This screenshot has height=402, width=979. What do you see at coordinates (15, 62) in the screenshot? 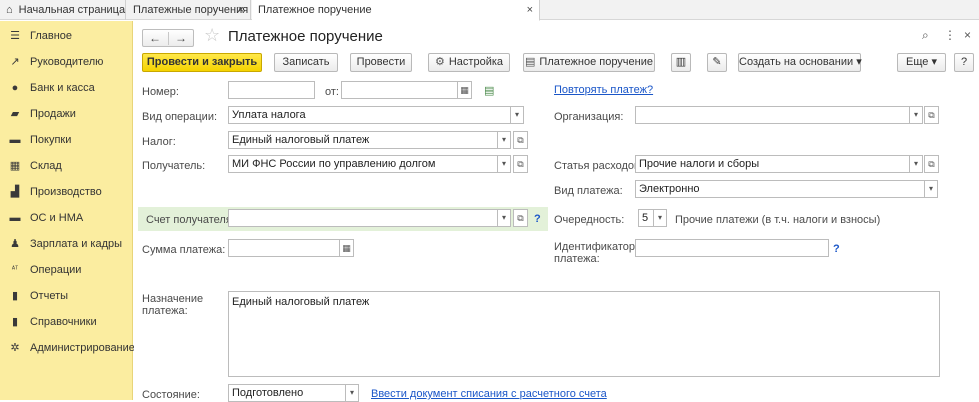
I see `trend-icon: ↗` at bounding box center [15, 62].